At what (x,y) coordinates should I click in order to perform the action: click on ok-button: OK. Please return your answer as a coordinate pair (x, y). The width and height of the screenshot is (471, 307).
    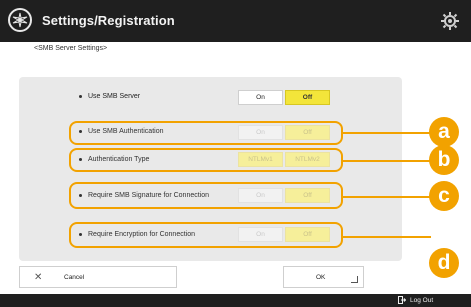
    Looking at the image, I should click on (323, 277).